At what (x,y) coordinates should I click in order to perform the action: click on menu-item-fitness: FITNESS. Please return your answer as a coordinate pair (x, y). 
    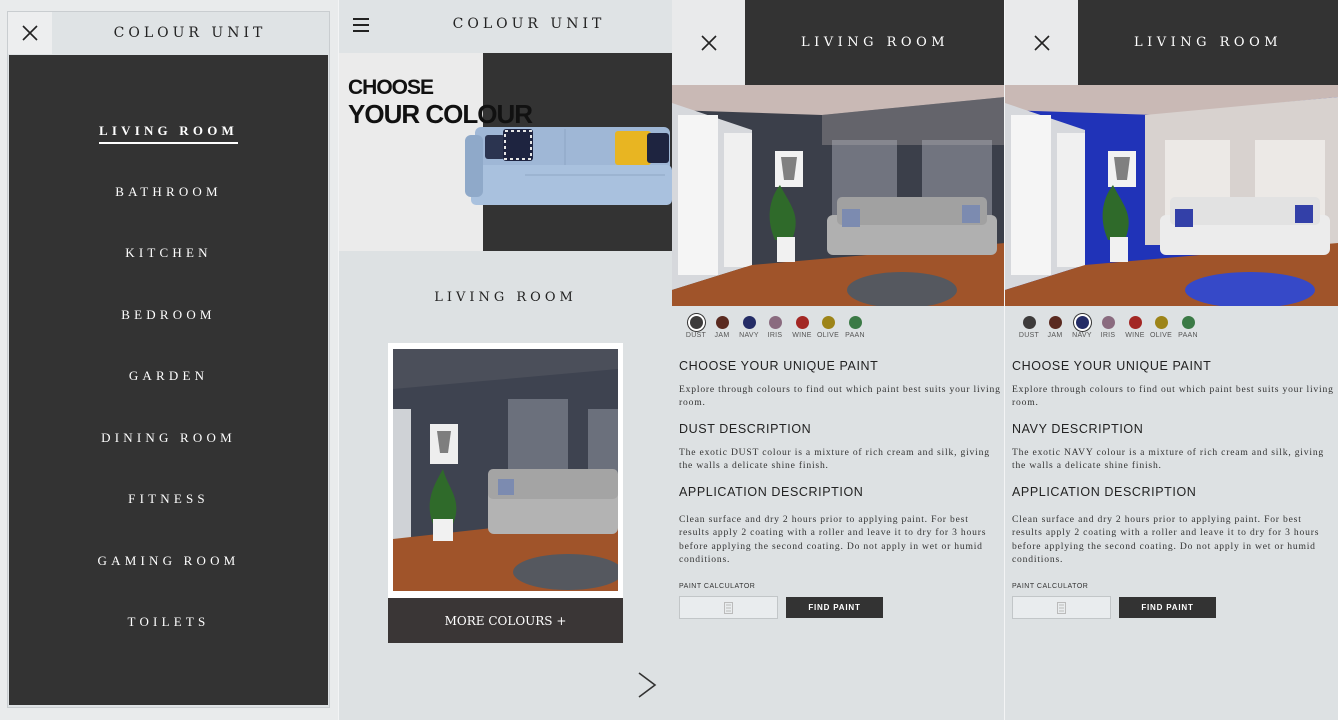
    Looking at the image, I should click on (168, 499).